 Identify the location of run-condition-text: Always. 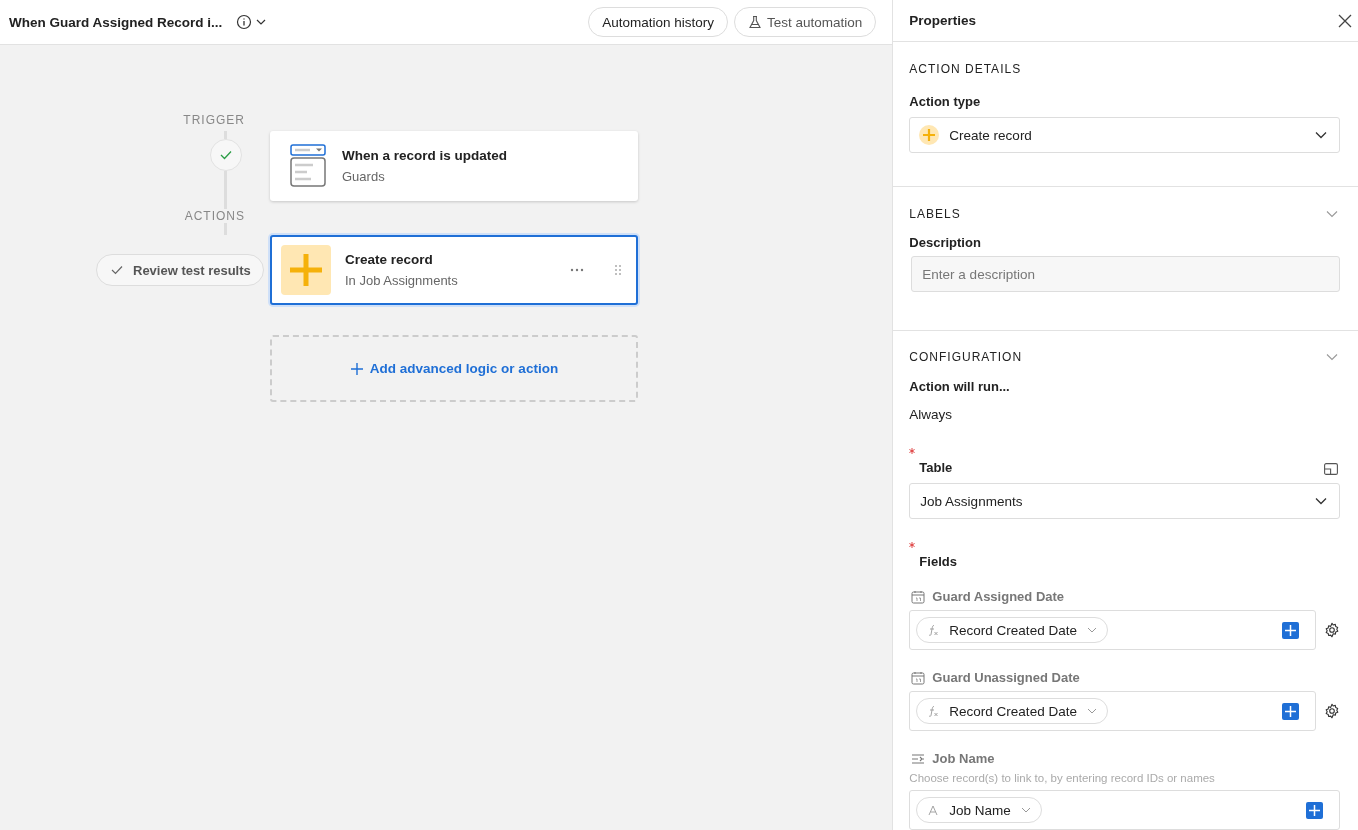
(931, 414).